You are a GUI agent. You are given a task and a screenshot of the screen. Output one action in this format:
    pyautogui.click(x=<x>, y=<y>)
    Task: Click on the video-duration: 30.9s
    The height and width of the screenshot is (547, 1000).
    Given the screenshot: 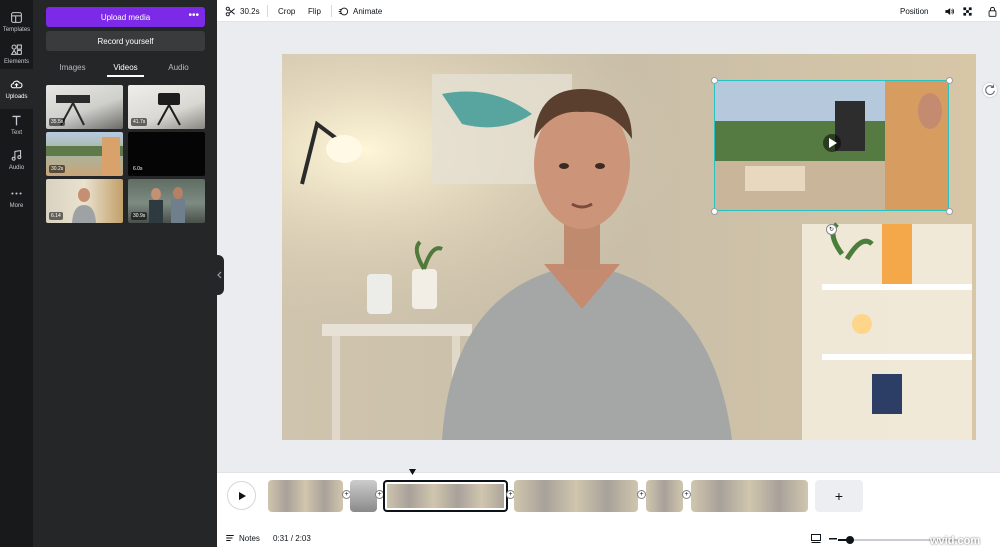 What is the action you would take?
    pyautogui.click(x=139, y=216)
    